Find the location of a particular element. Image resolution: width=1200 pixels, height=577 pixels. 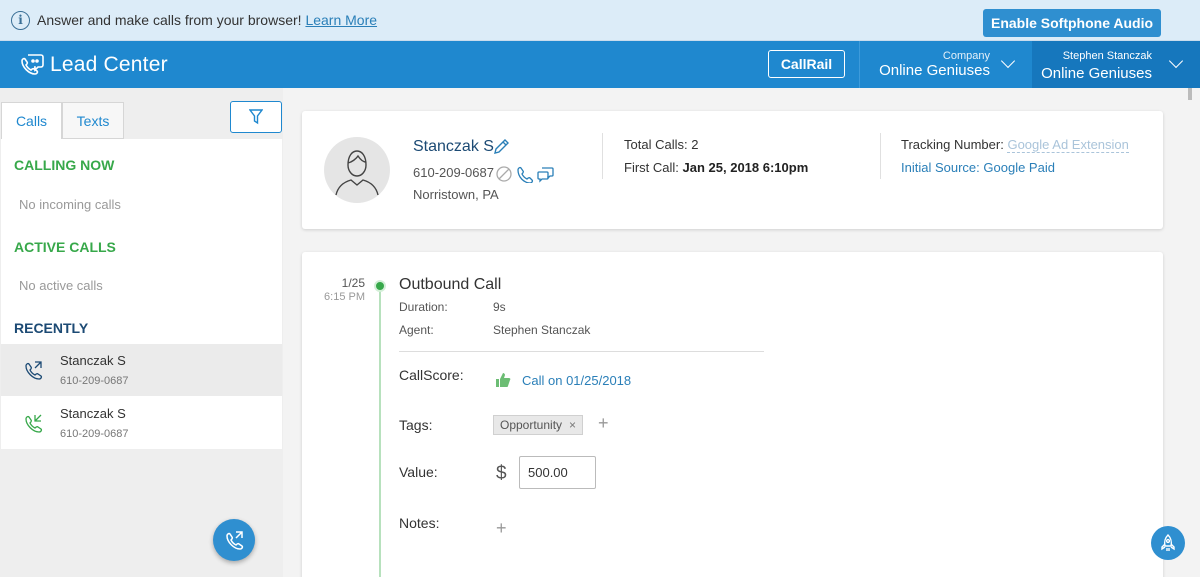

block-icon is located at coordinates (504, 174).